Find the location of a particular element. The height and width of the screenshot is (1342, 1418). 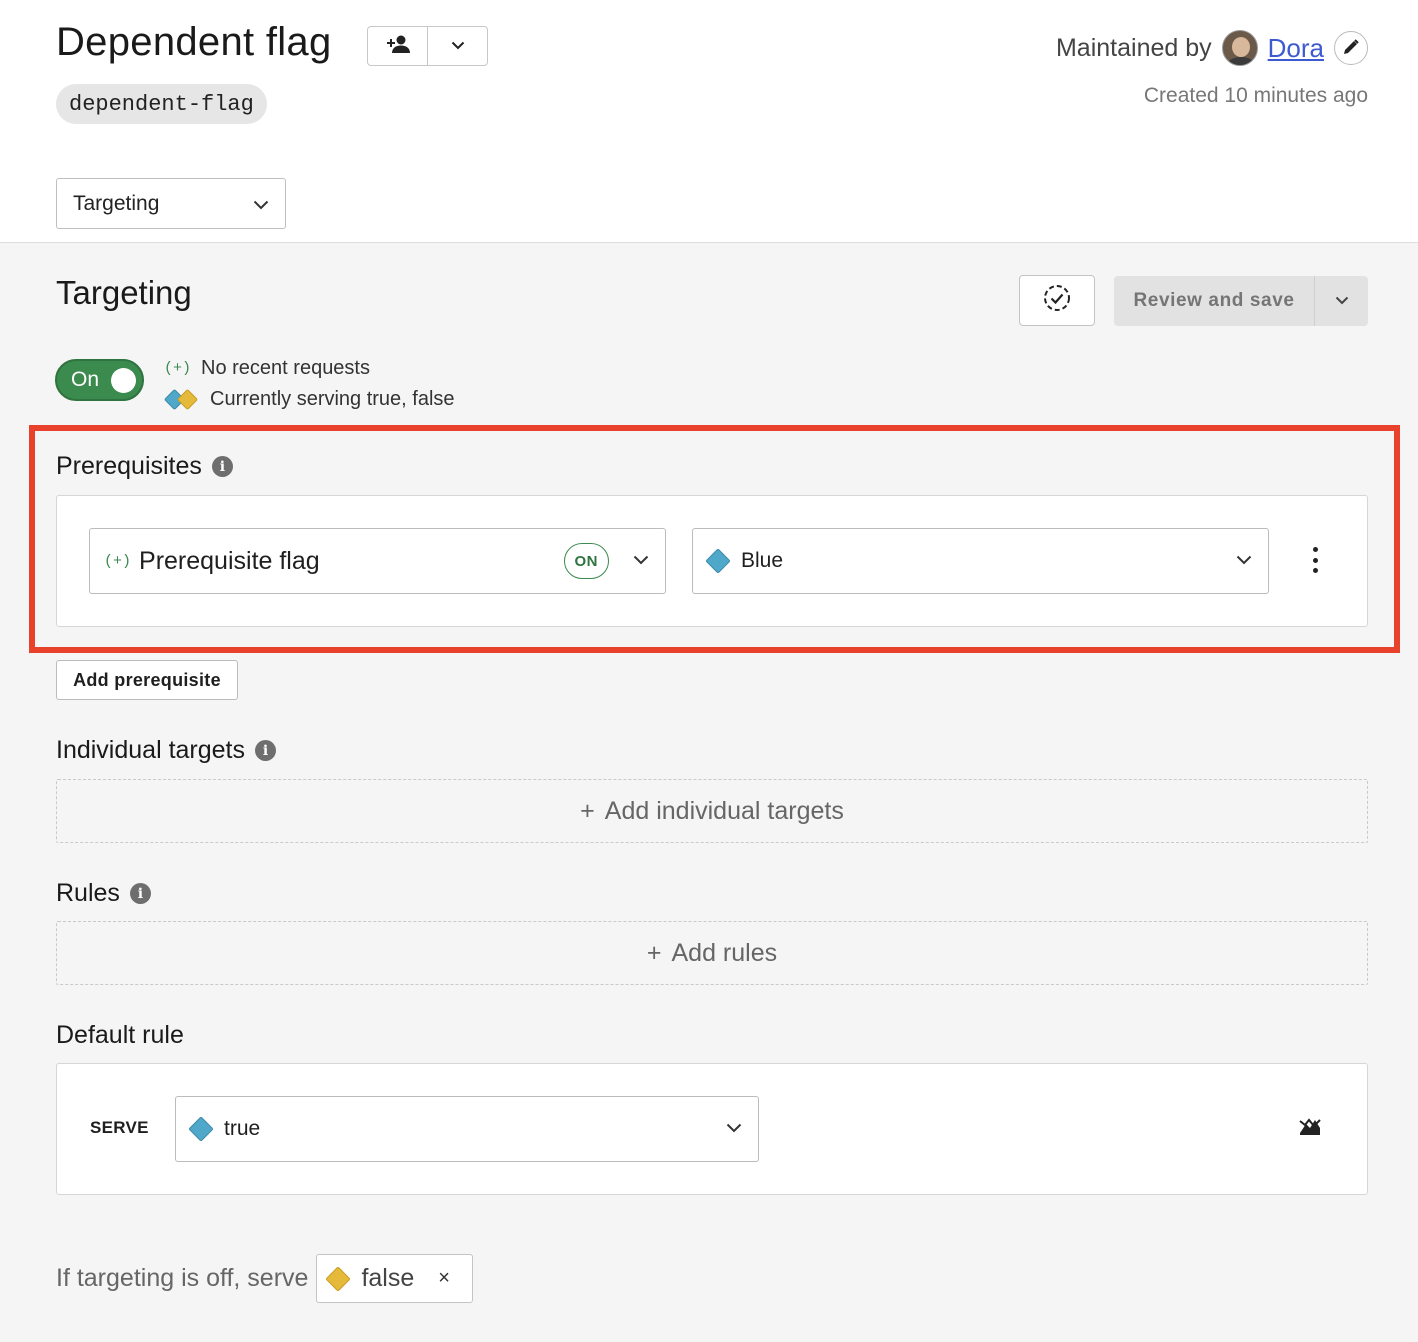

toggle-label: On is located at coordinates (85, 379).